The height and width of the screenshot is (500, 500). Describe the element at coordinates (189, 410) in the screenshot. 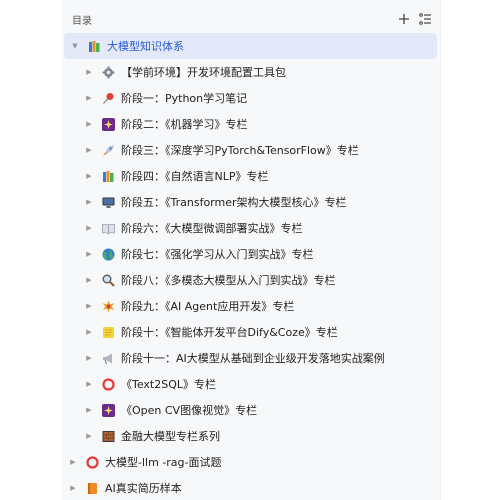

I see `tree-item-label: 《Open CV图像视觉》专栏` at that location.